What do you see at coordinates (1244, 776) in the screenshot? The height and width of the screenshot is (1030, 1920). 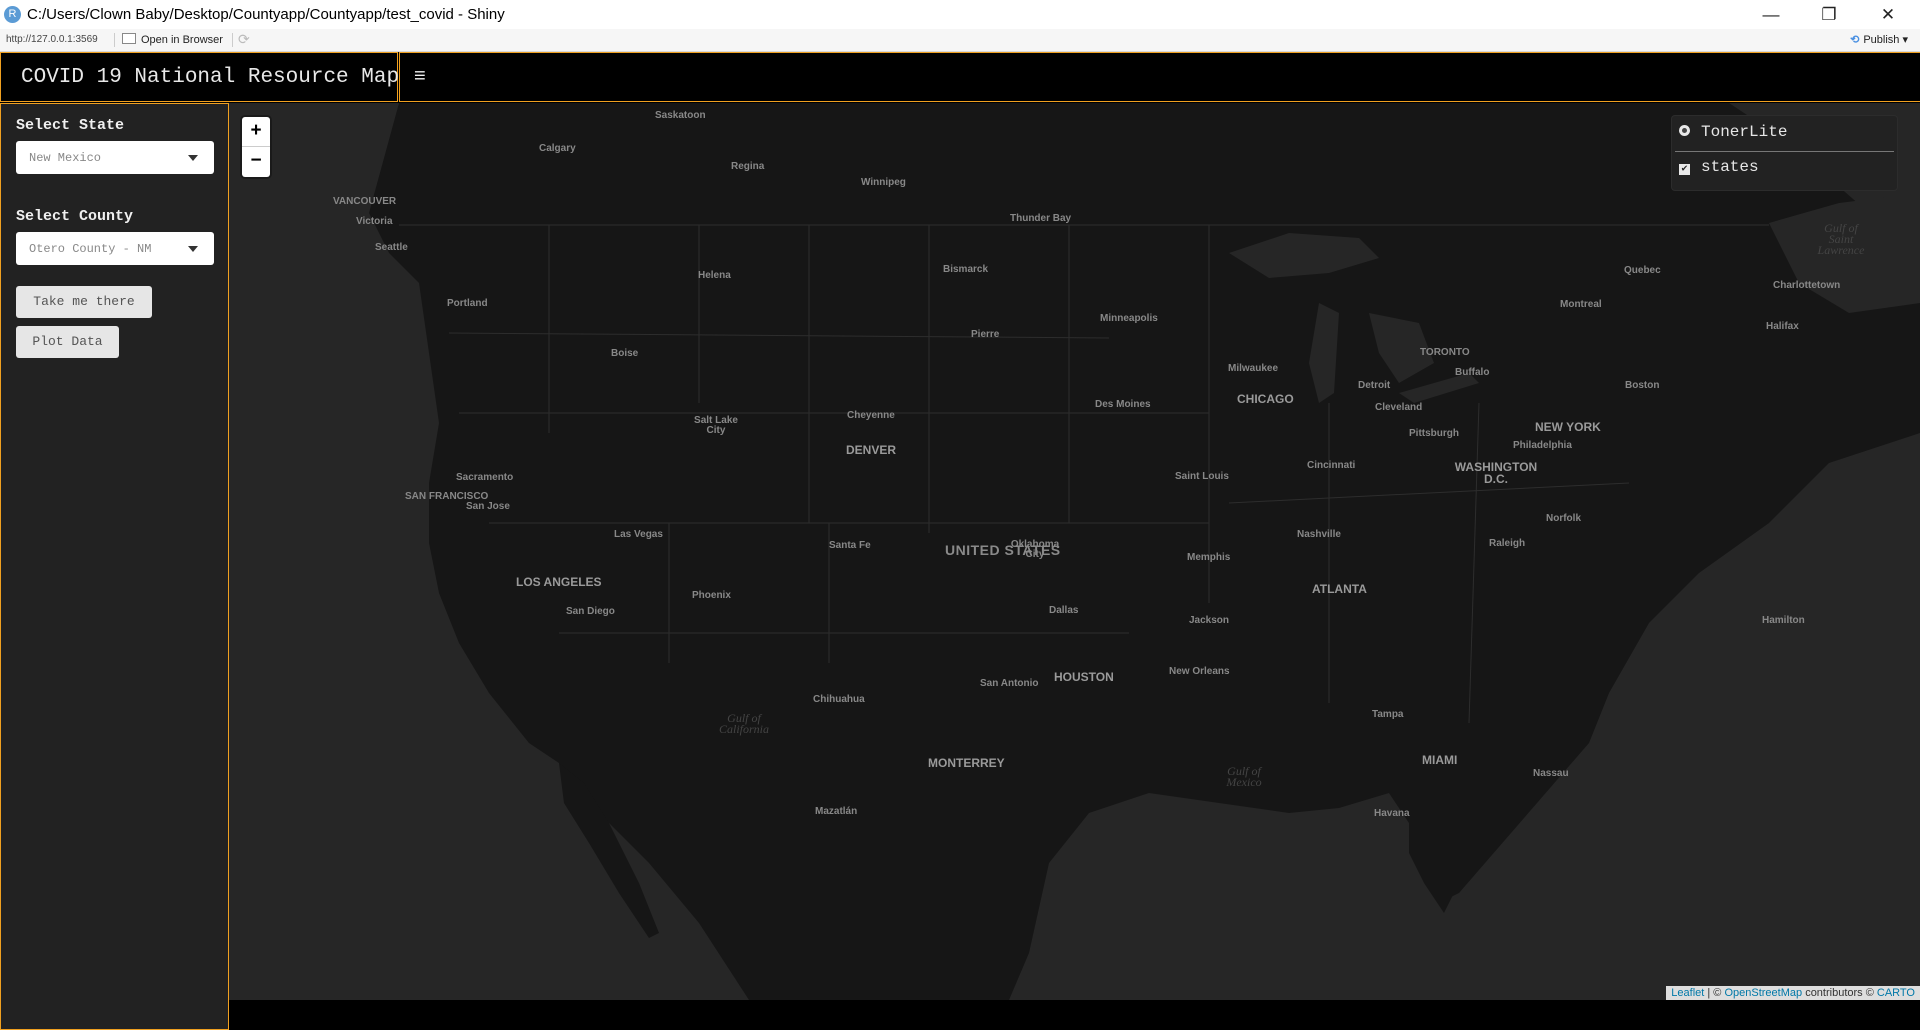 I see `water-label: Gulf of Mexico` at bounding box center [1244, 776].